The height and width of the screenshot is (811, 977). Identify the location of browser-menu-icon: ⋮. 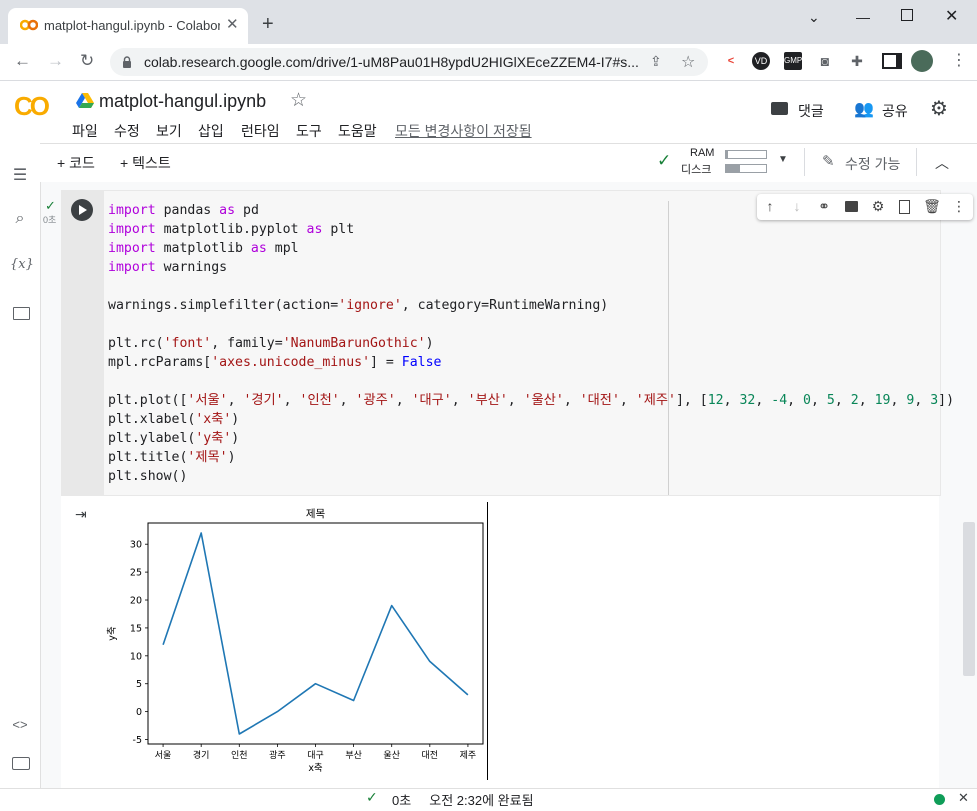
(959, 60).